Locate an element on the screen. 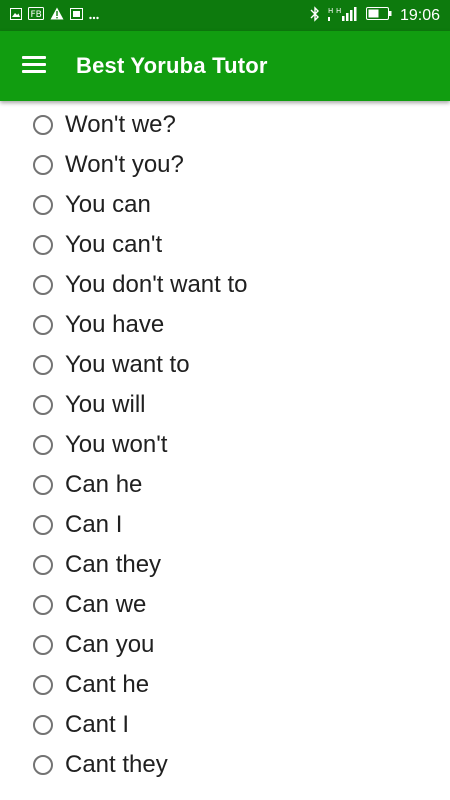 This screenshot has width=450, height=800. svg-text: H is located at coordinates (338, 11).